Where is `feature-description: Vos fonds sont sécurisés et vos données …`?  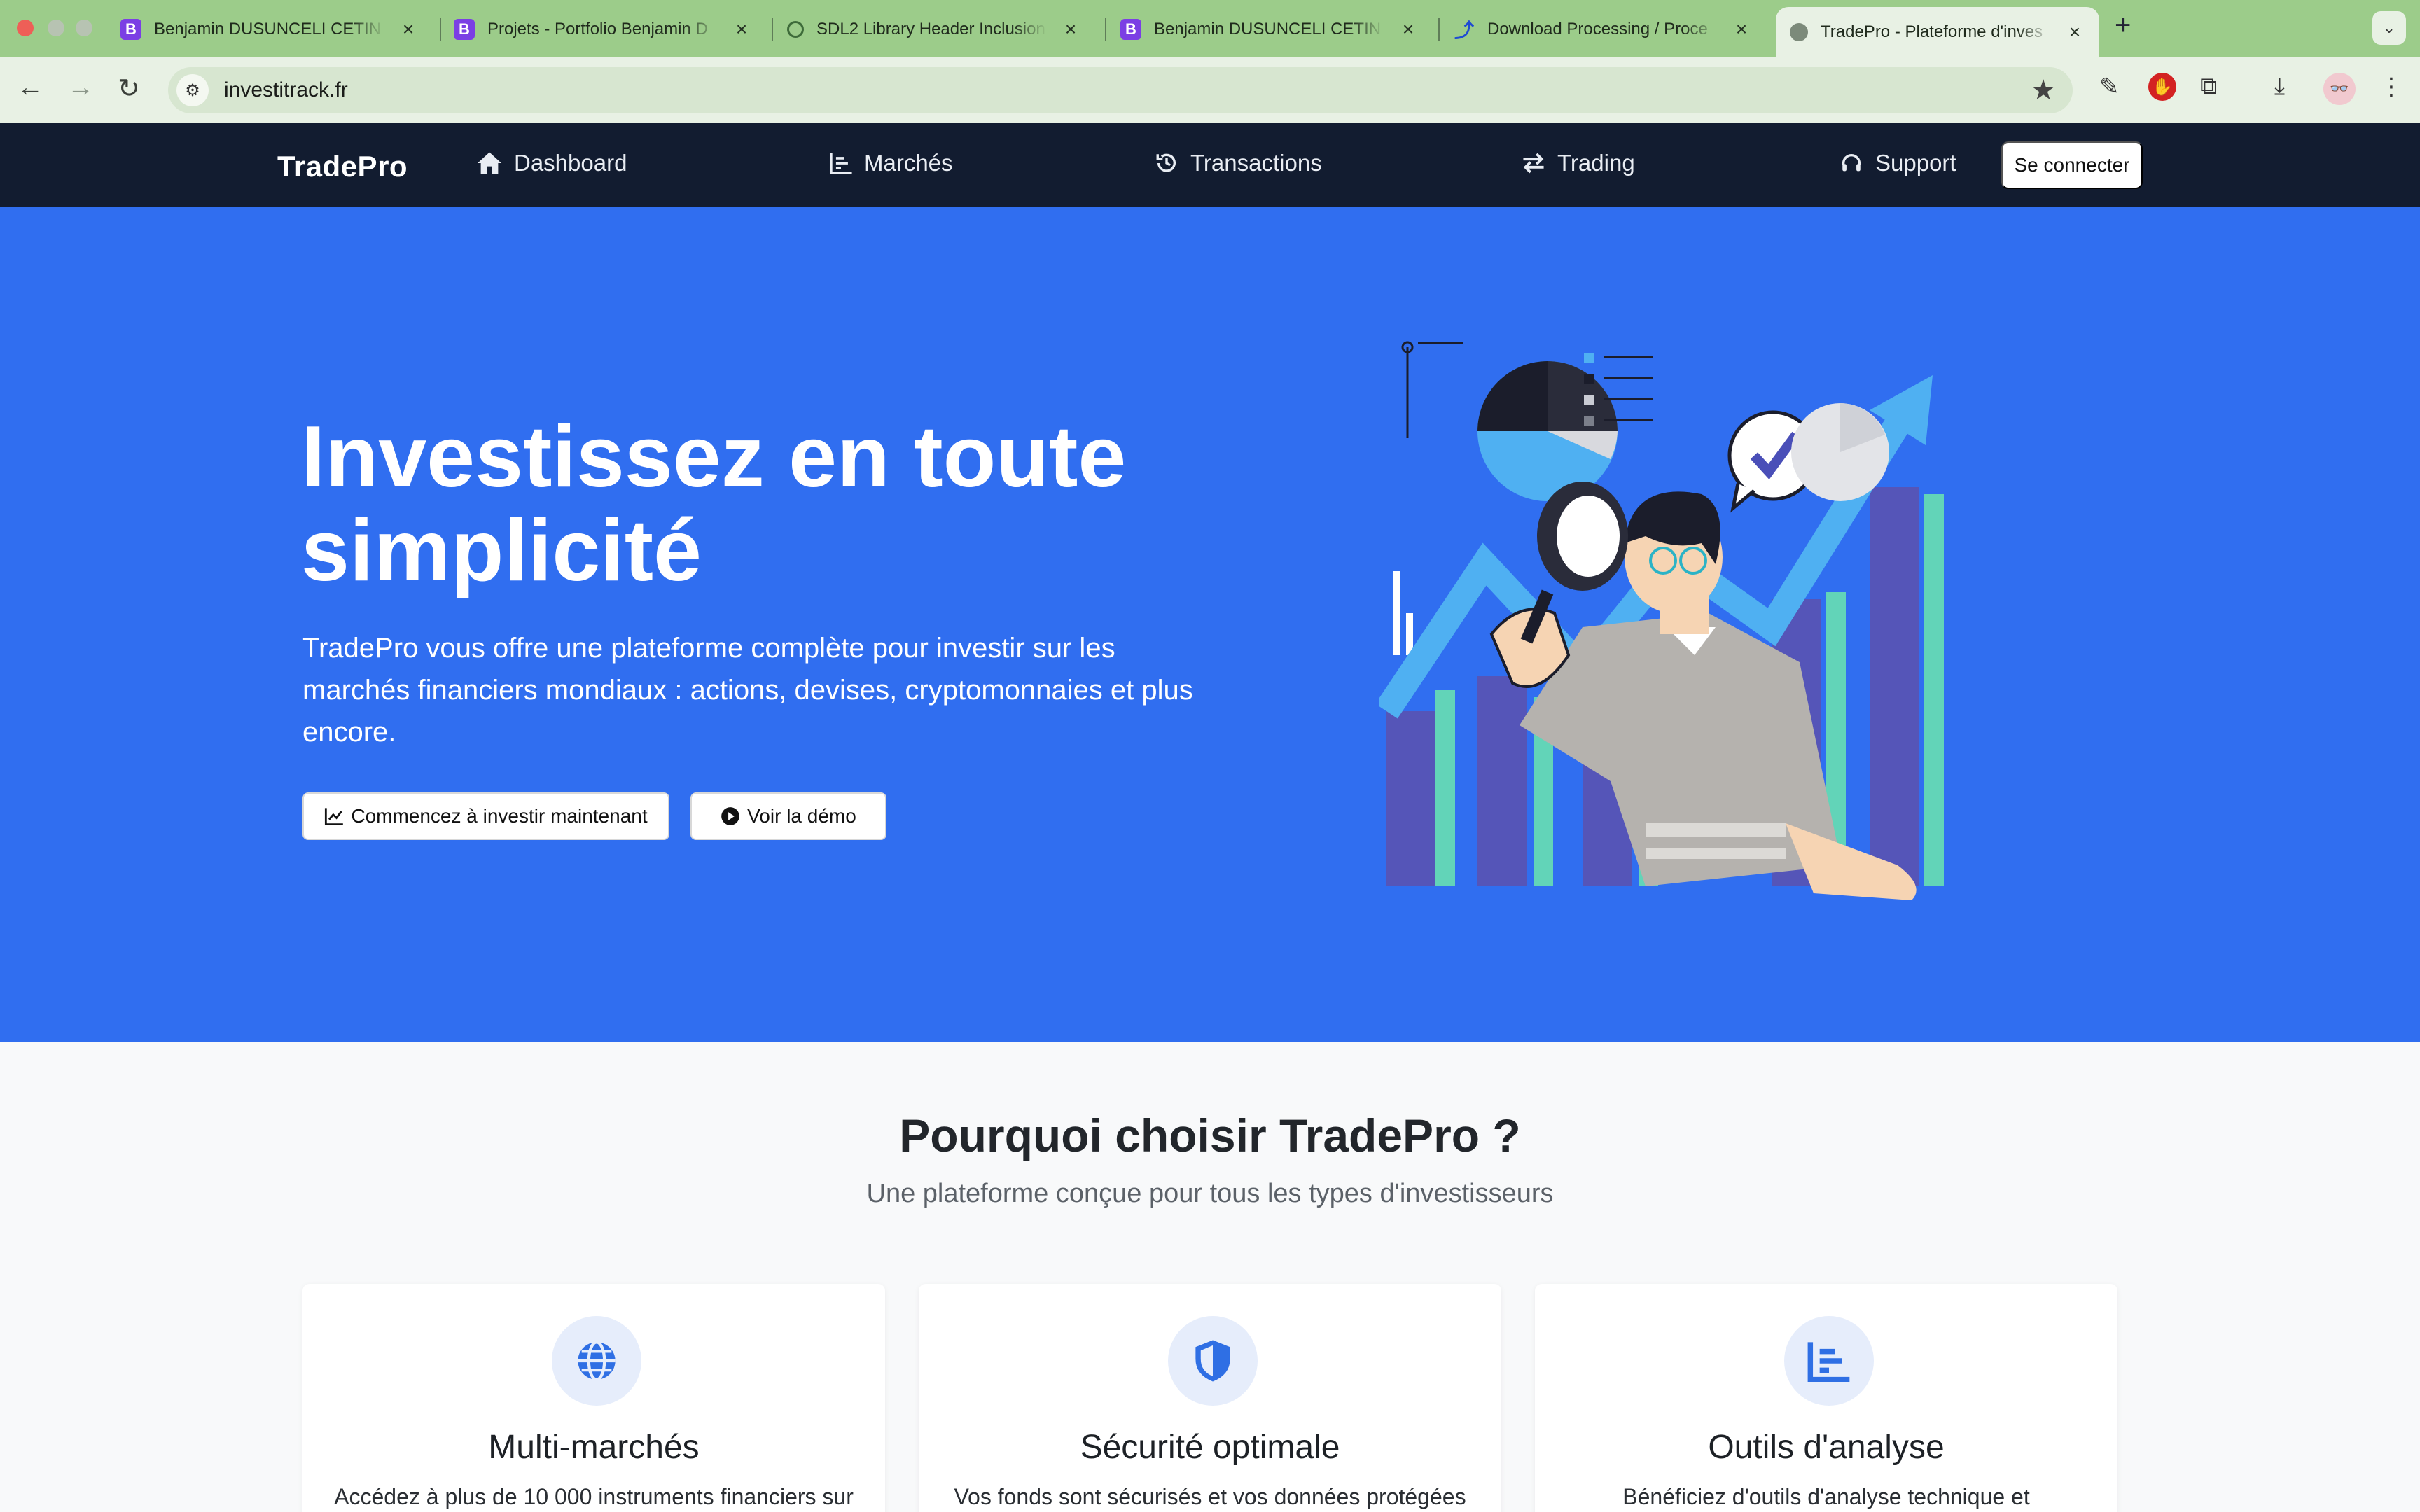
feature-description: Vos fonds sont sécurisés et vos données … is located at coordinates (1210, 1496).